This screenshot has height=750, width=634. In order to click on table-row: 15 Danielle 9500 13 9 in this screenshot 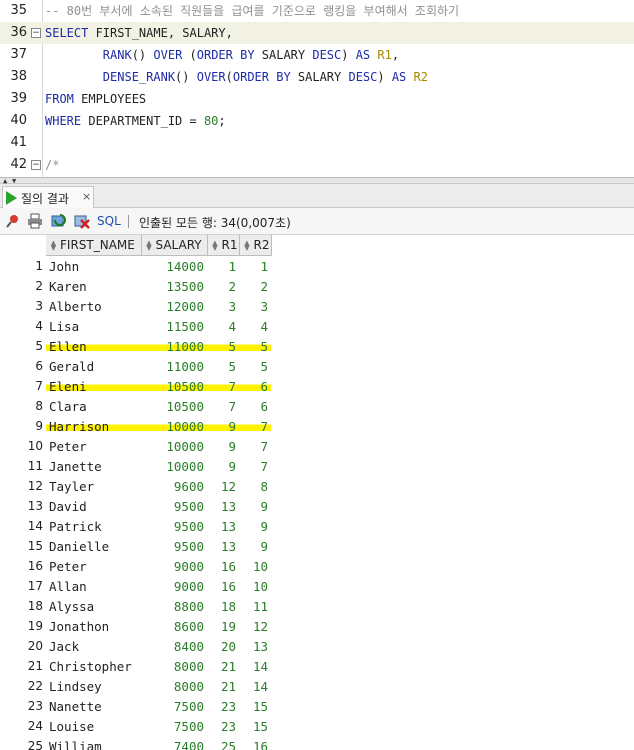, I will do `click(135, 546)`.